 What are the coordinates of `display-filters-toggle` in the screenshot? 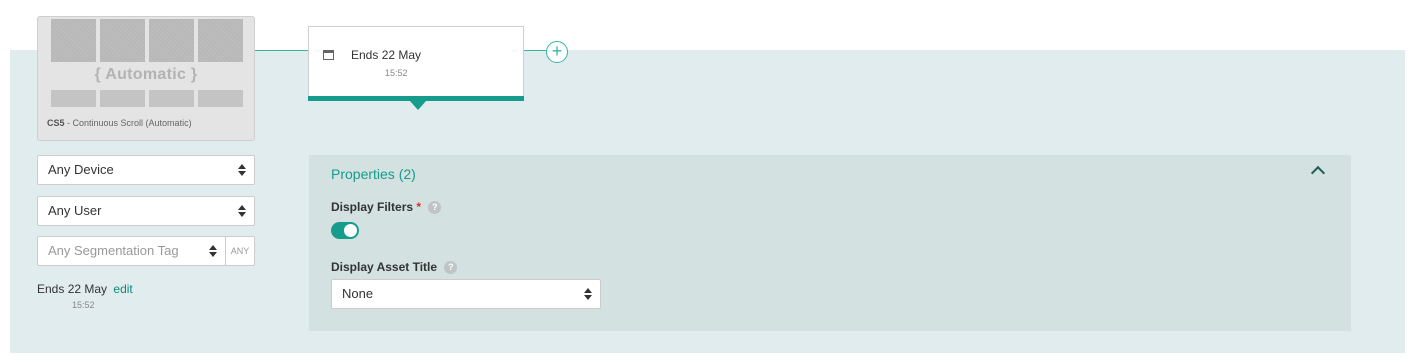 It's located at (345, 230).